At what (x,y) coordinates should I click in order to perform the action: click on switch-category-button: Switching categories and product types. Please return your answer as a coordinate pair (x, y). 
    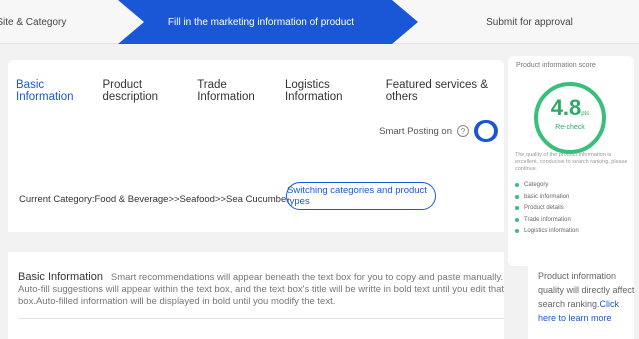
    Looking at the image, I should click on (361, 196).